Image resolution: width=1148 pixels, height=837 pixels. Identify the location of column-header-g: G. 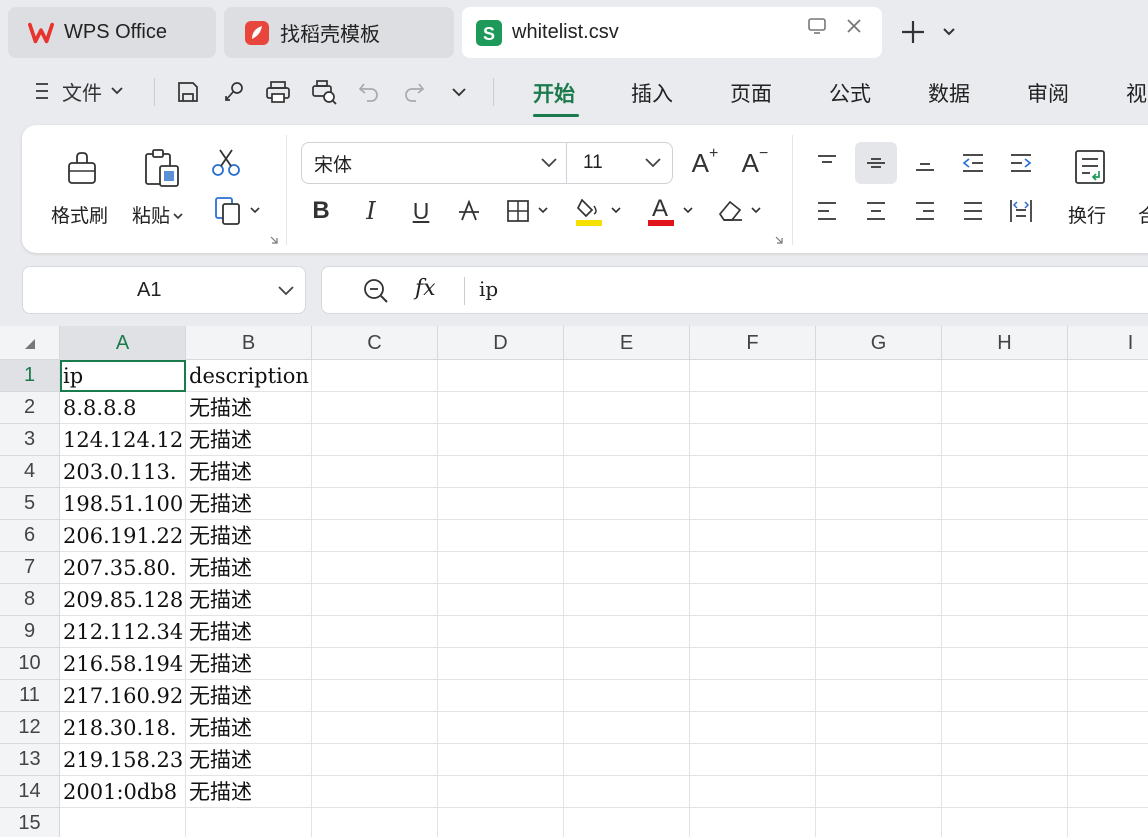
(879, 343).